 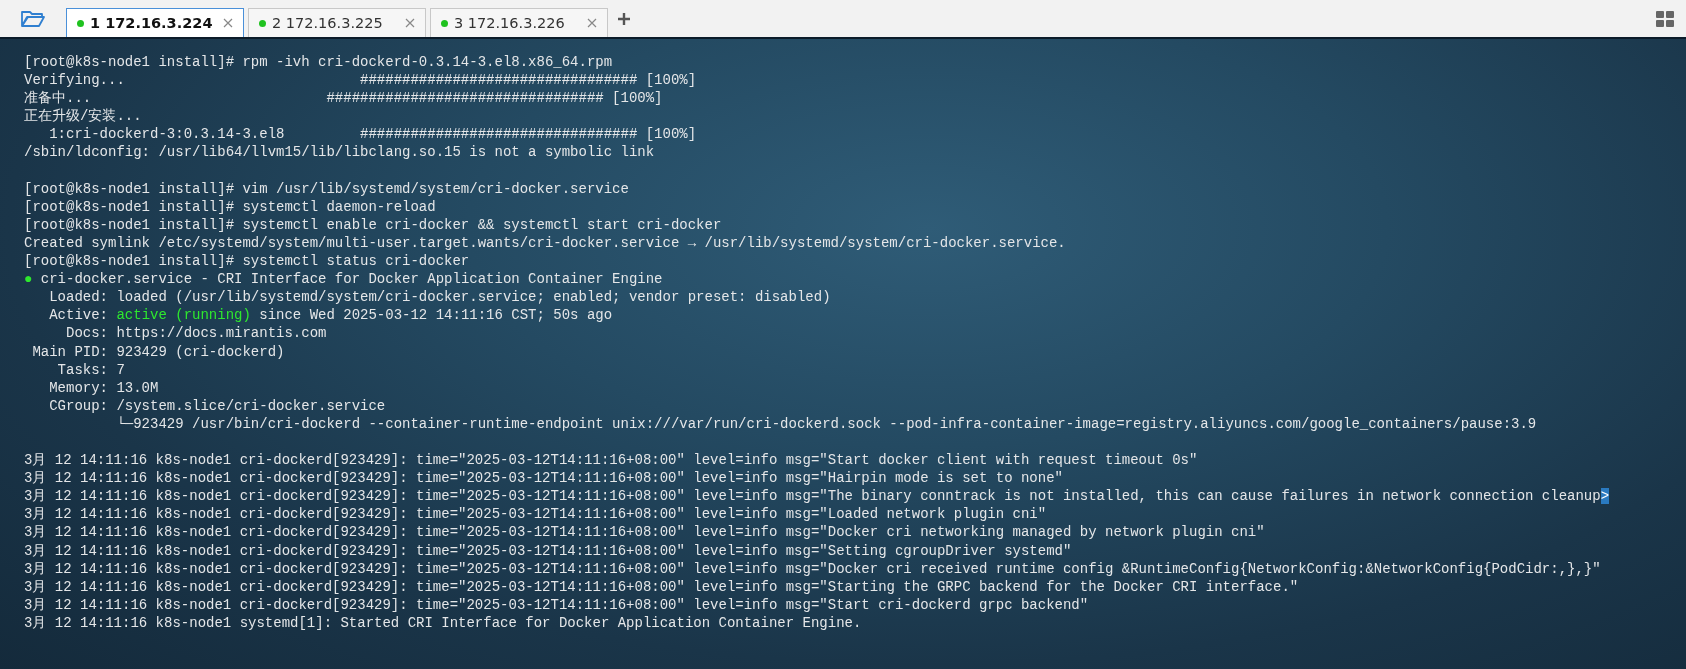 I want to click on terminal-line: [root@k8s-node1 install]# vim /usr/lib/systemd/system/cri-docker.service, so click(x=327, y=188).